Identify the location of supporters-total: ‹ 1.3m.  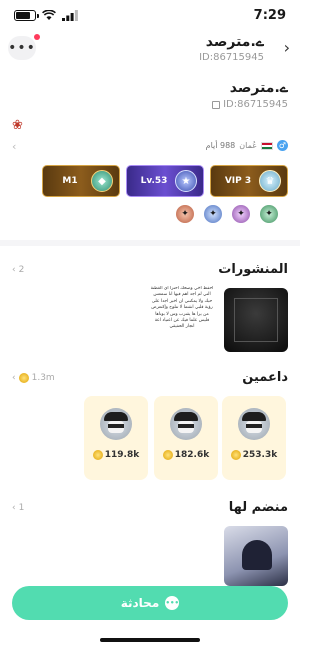
(33, 378).